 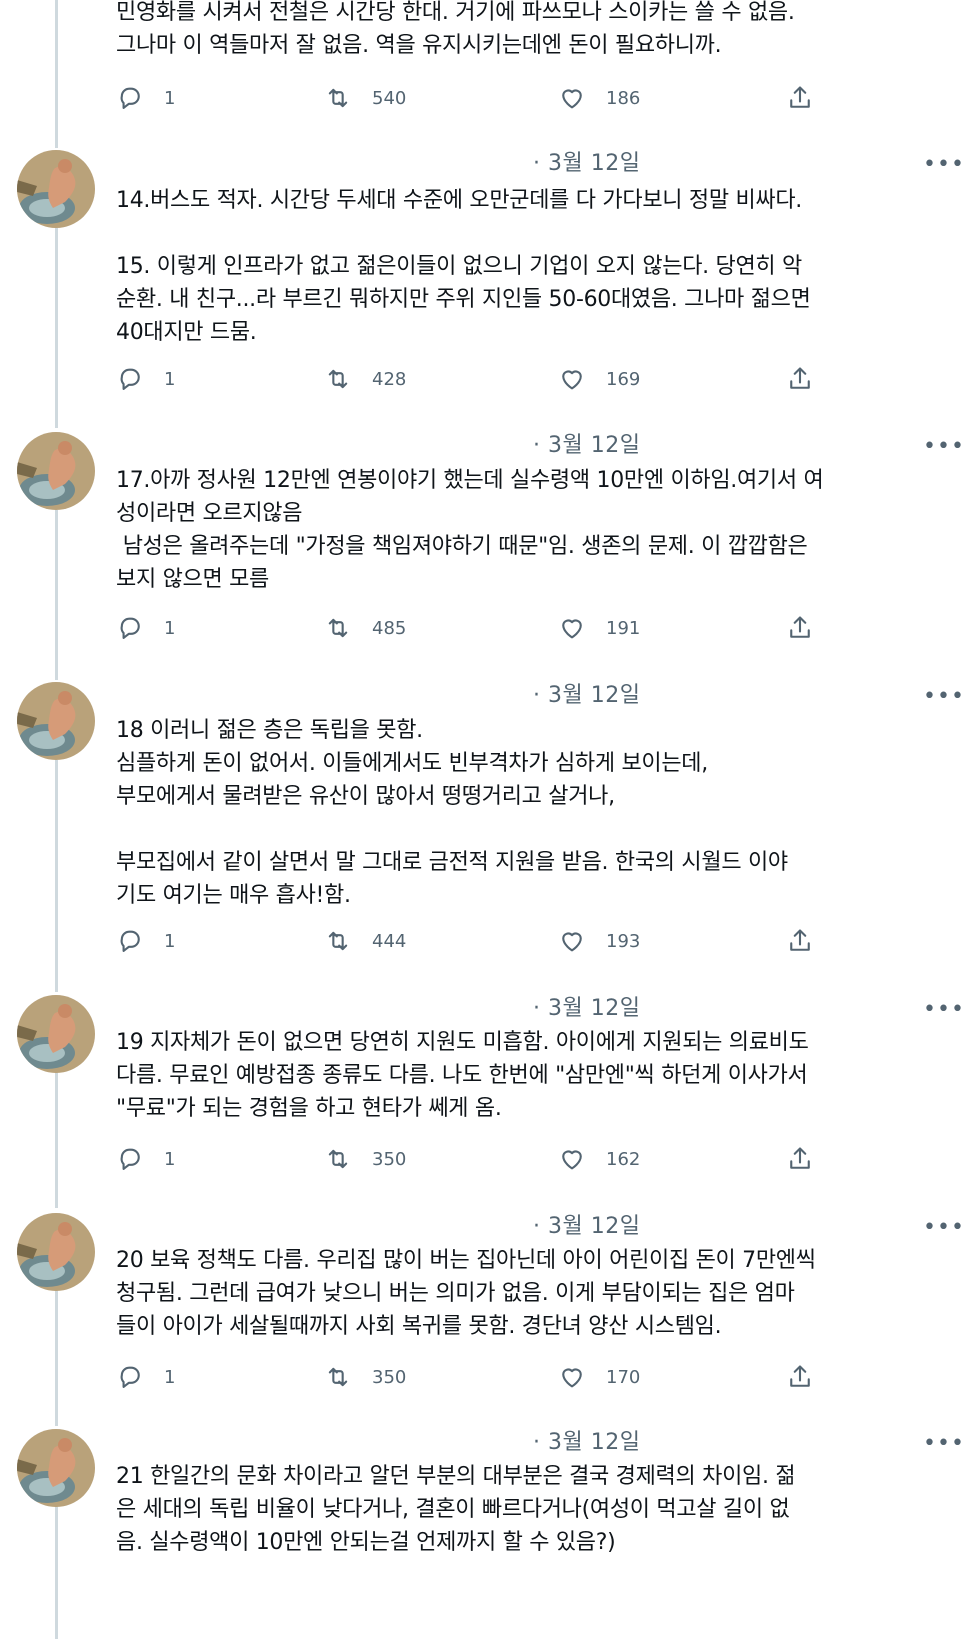 What do you see at coordinates (389, 628) in the screenshot?
I see `retweet-count: 485` at bounding box center [389, 628].